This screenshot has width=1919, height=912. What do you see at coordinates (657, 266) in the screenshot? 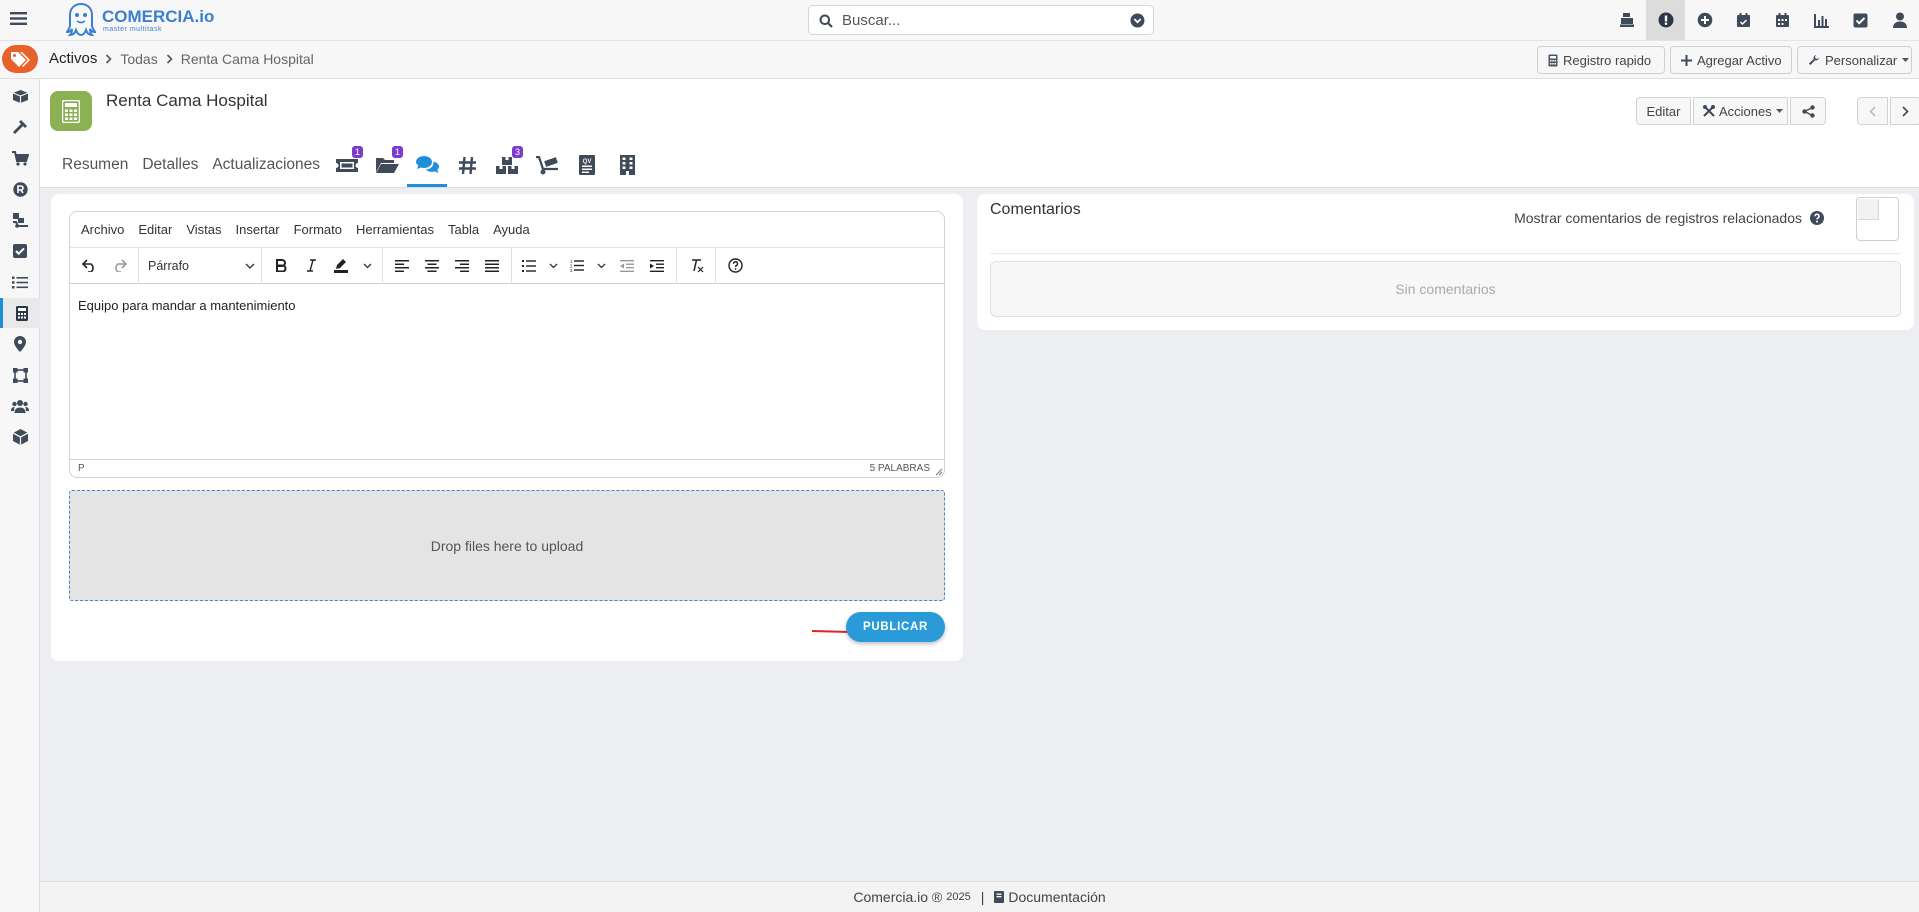
I see `indent-icon` at bounding box center [657, 266].